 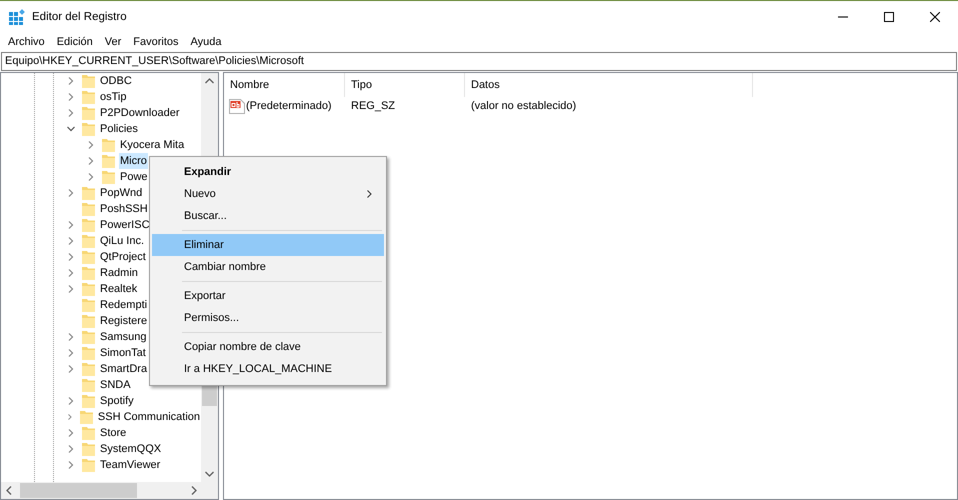 What do you see at coordinates (74, 42) in the screenshot?
I see `menu-item: Edición` at bounding box center [74, 42].